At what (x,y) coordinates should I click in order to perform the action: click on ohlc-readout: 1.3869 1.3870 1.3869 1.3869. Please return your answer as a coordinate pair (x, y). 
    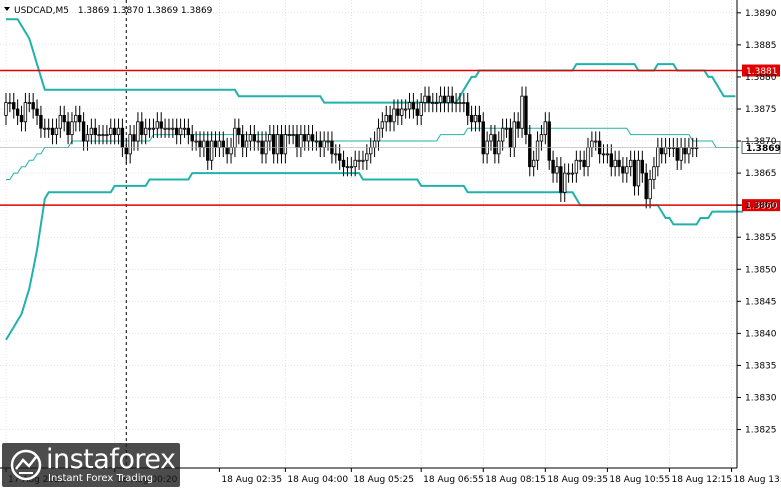
    Looking at the image, I should click on (145, 11).